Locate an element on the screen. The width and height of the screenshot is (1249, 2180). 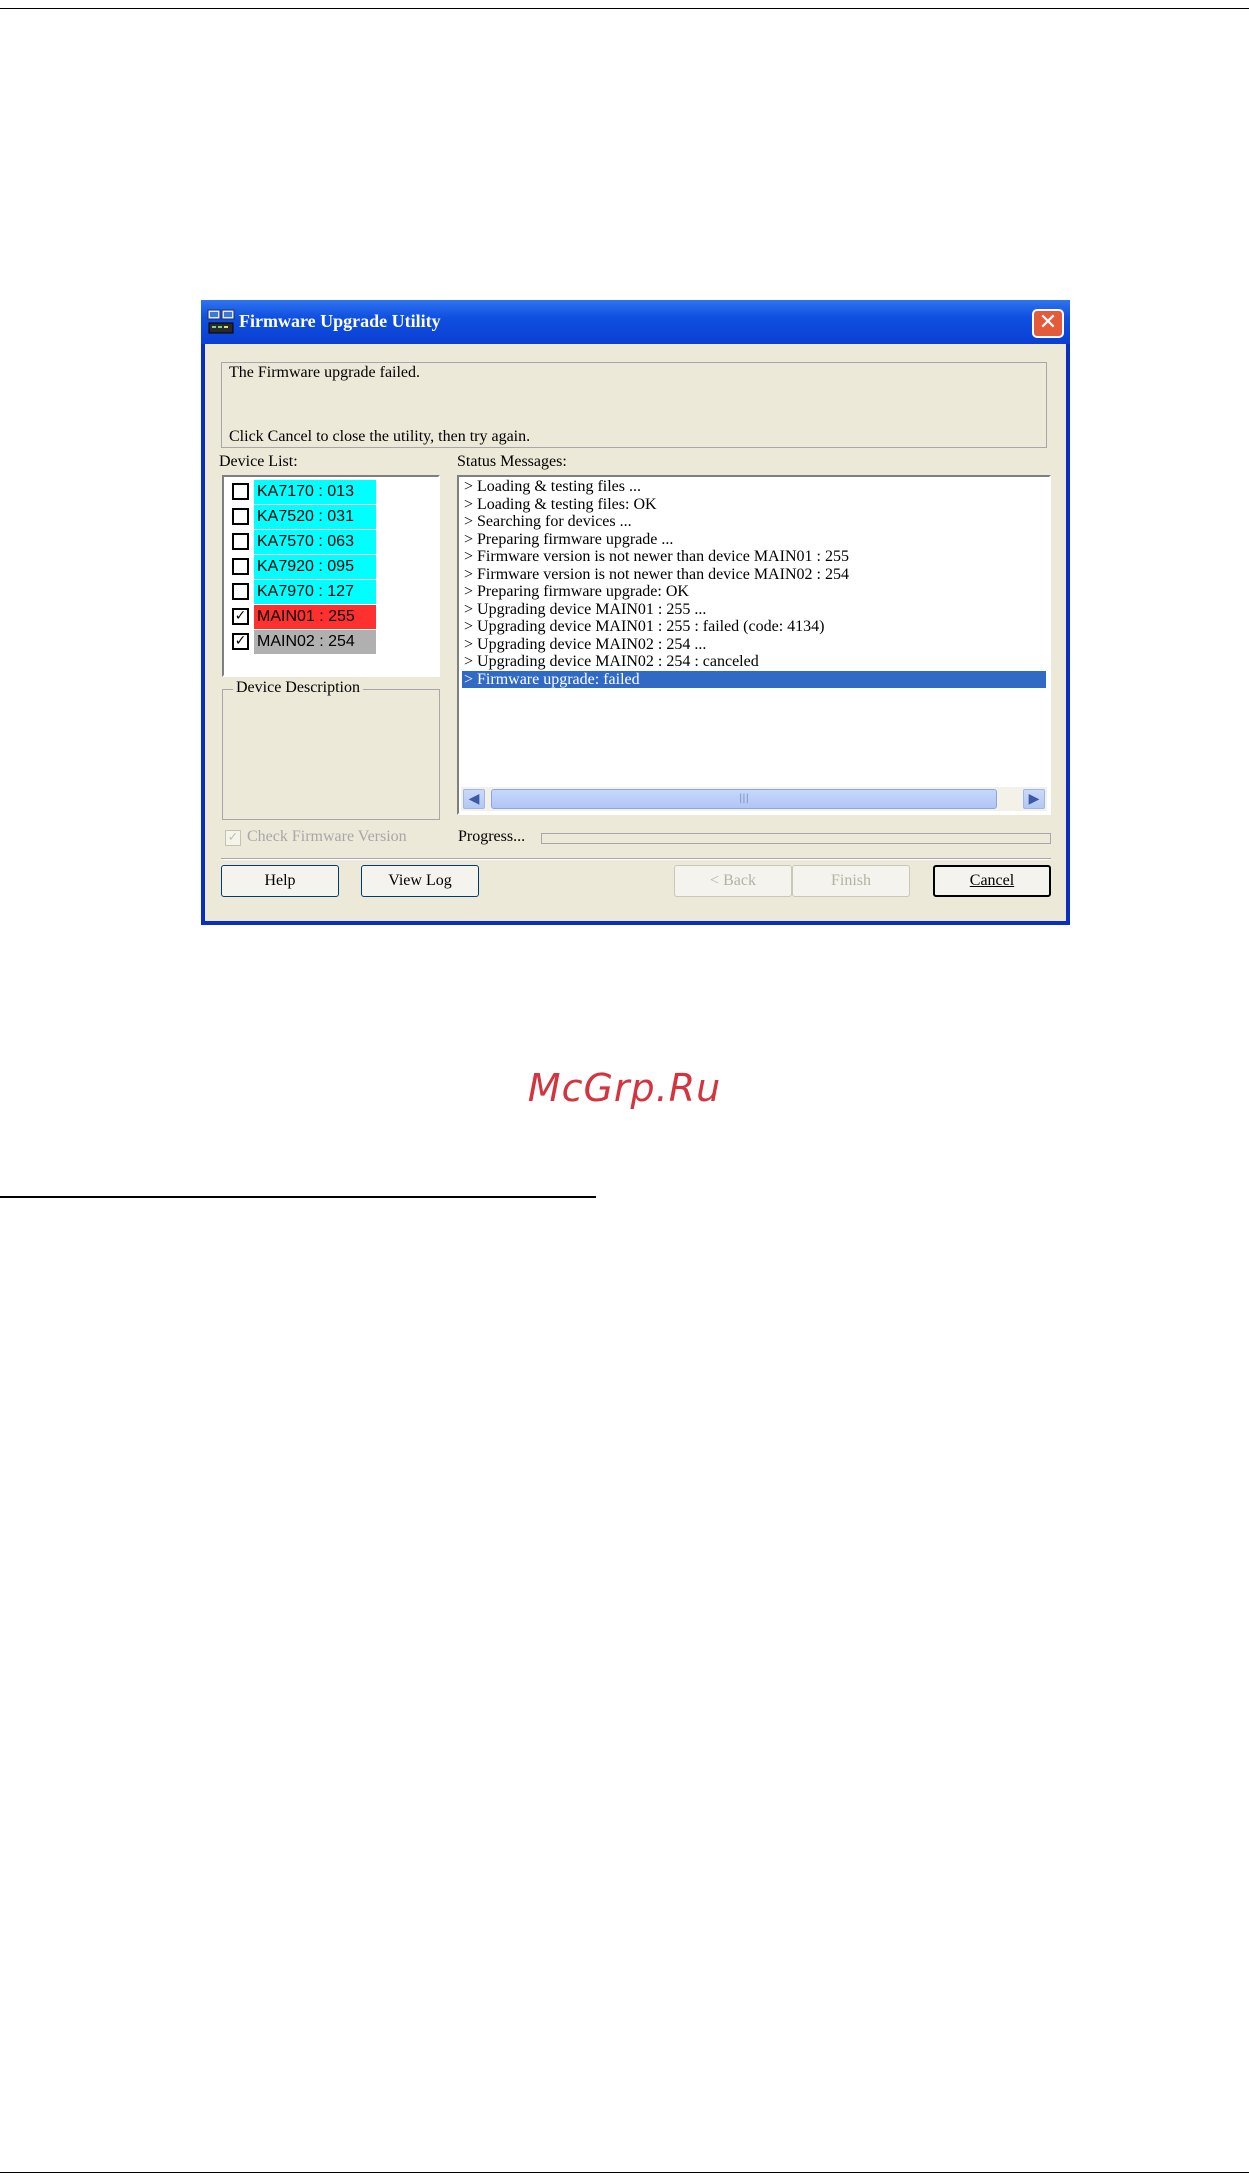
section-rule is located at coordinates (298, 1197).